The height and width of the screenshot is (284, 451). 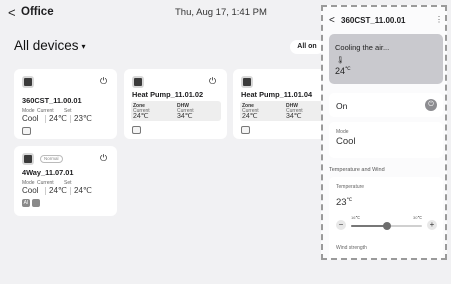 I want to click on back-icon: <, so click(x=12, y=12).